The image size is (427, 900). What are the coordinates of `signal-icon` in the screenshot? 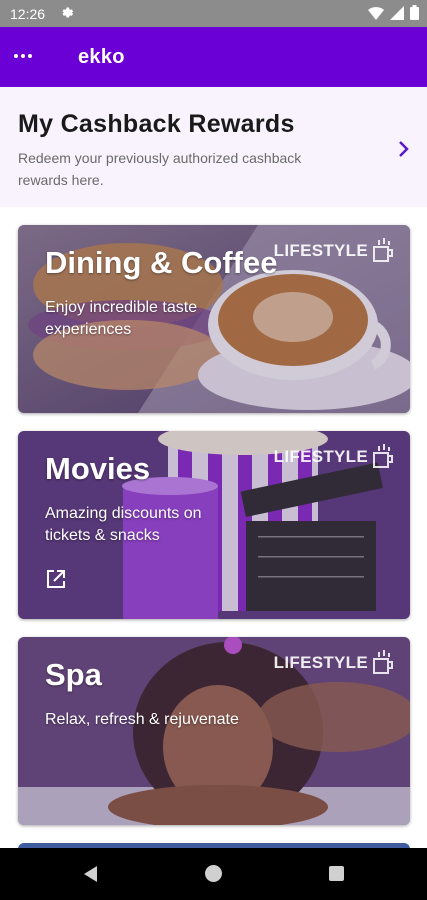 It's located at (397, 12).